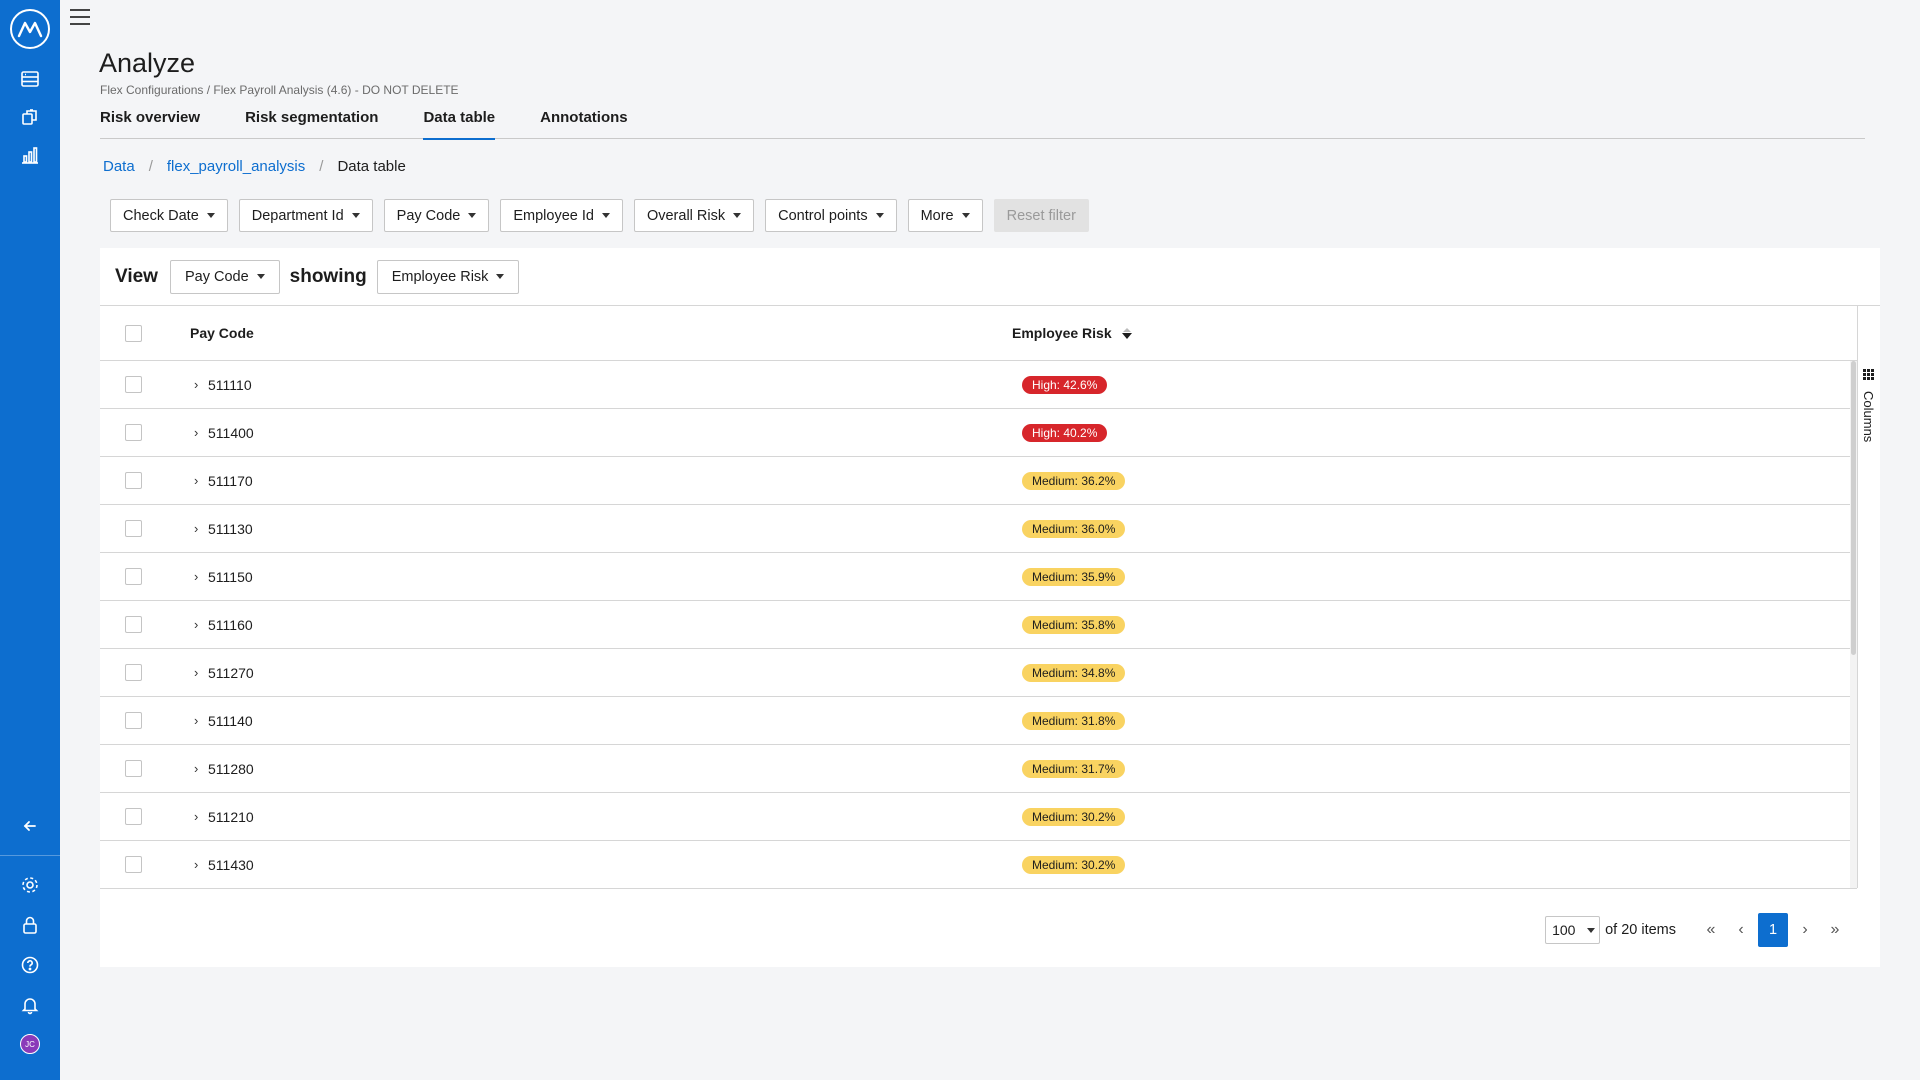 This screenshot has height=1080, width=1920. I want to click on sort-descending-icon, so click(1126, 333).